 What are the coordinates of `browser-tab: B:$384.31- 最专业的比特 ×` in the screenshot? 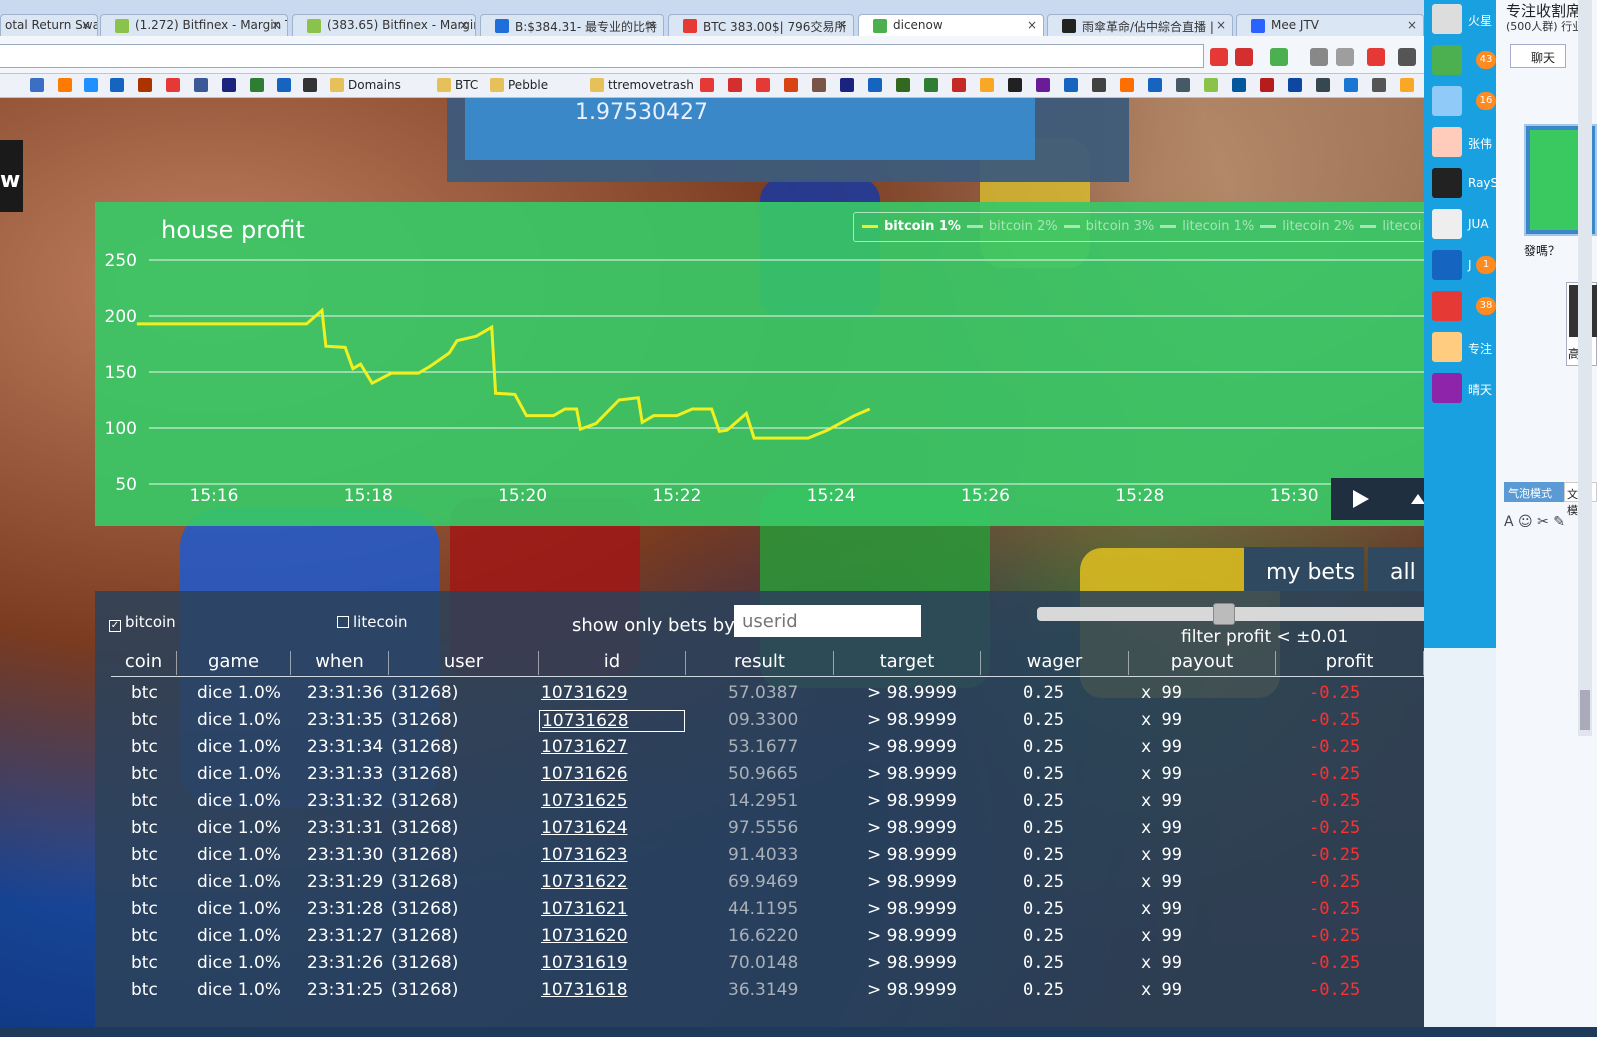 It's located at (572, 25).